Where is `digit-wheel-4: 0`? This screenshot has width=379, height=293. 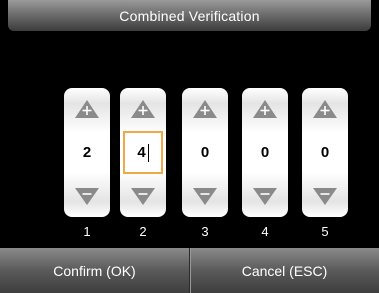
digit-wheel-4: 0 is located at coordinates (265, 152).